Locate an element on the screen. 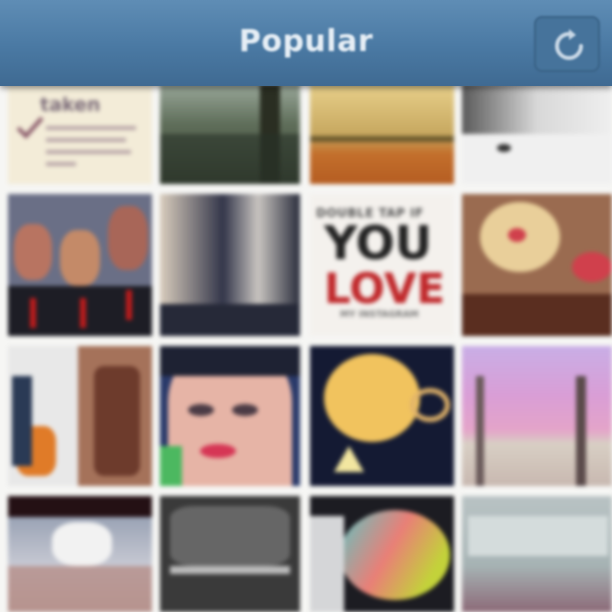 The height and width of the screenshot is (612, 612). refresh-button is located at coordinates (567, 44).